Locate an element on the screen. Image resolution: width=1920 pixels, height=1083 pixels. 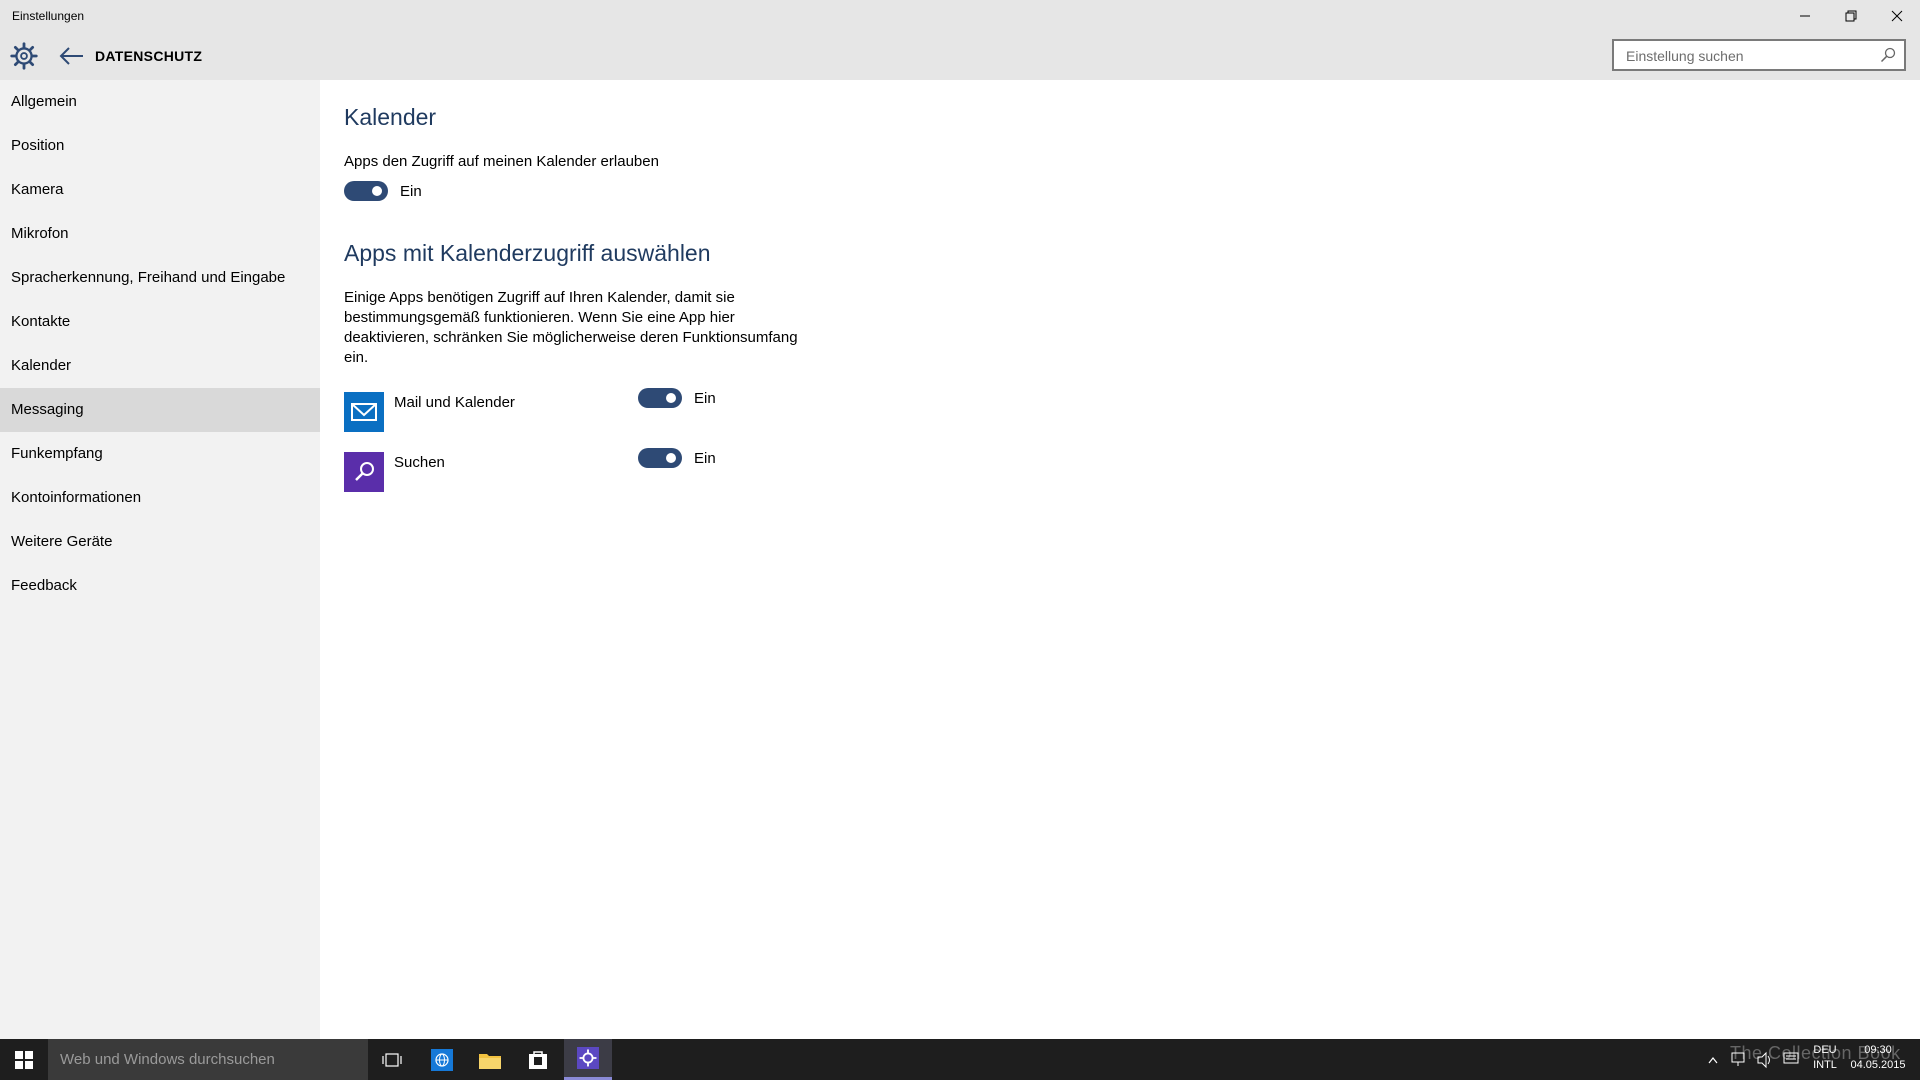
taskbar-settings is located at coordinates (588, 1059).